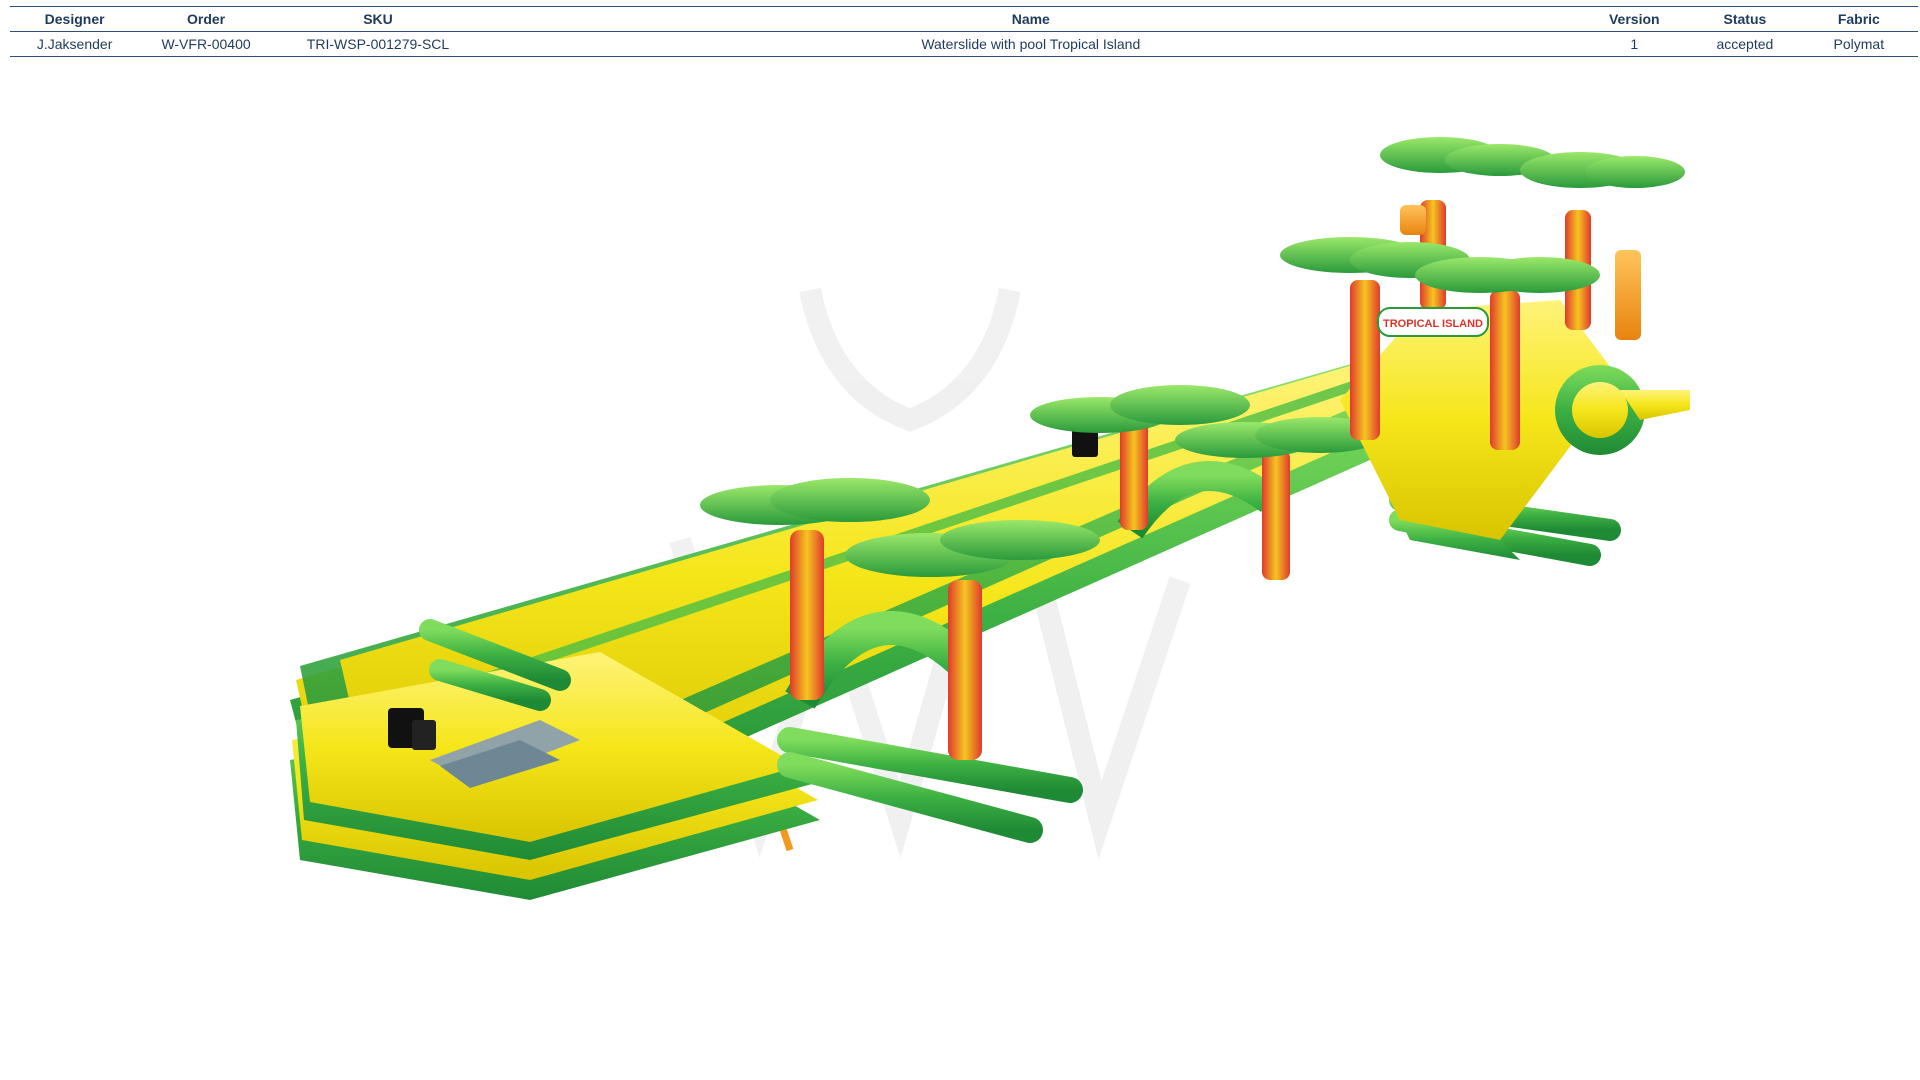 The image size is (1920, 1080). I want to click on cell-name: Waterslide with pool Tropical Island, so click(1031, 44).